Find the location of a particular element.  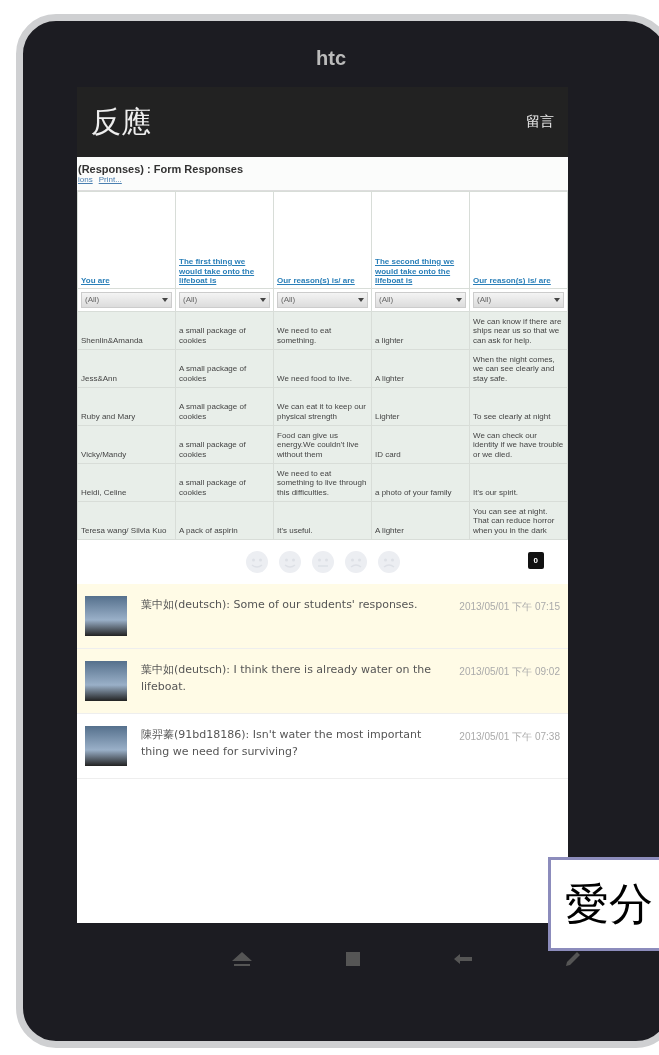

comment-text: 葉中如(deutsch): I think there is already water on the lifeboat. is located at coordinates (287, 678).